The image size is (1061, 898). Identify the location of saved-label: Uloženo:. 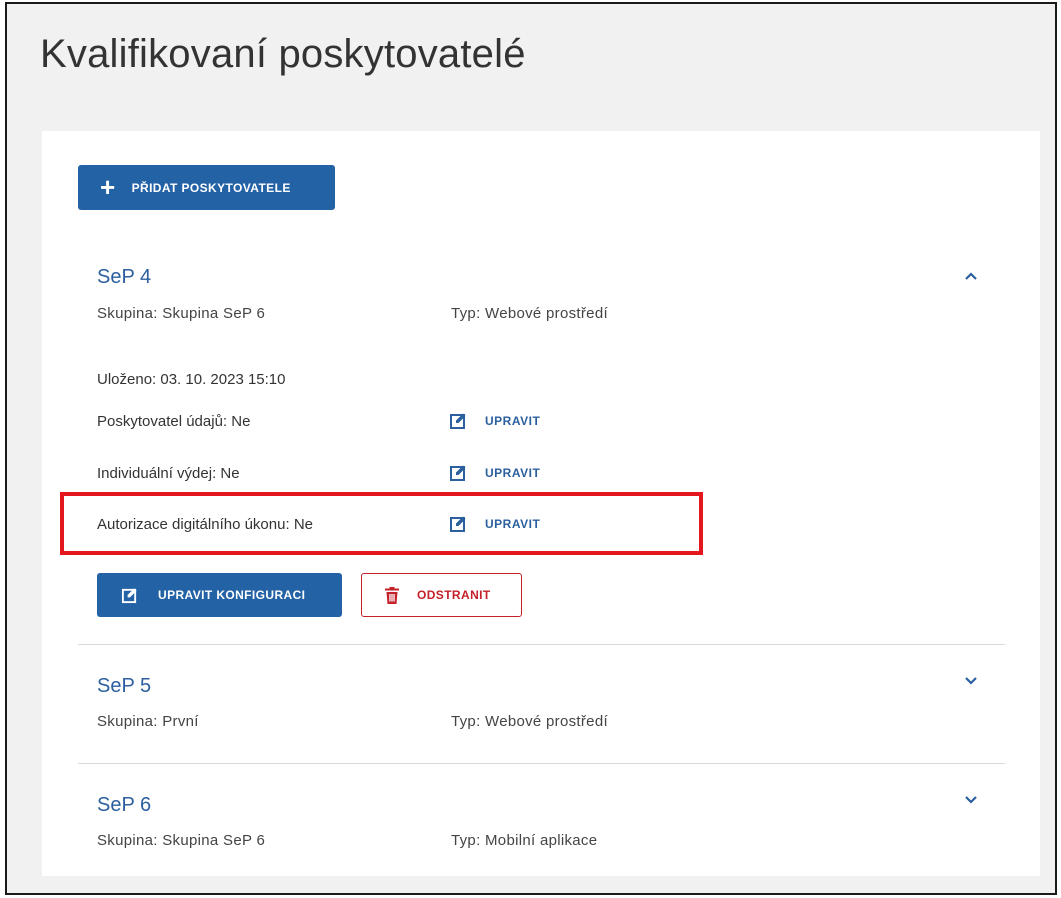
(127, 379).